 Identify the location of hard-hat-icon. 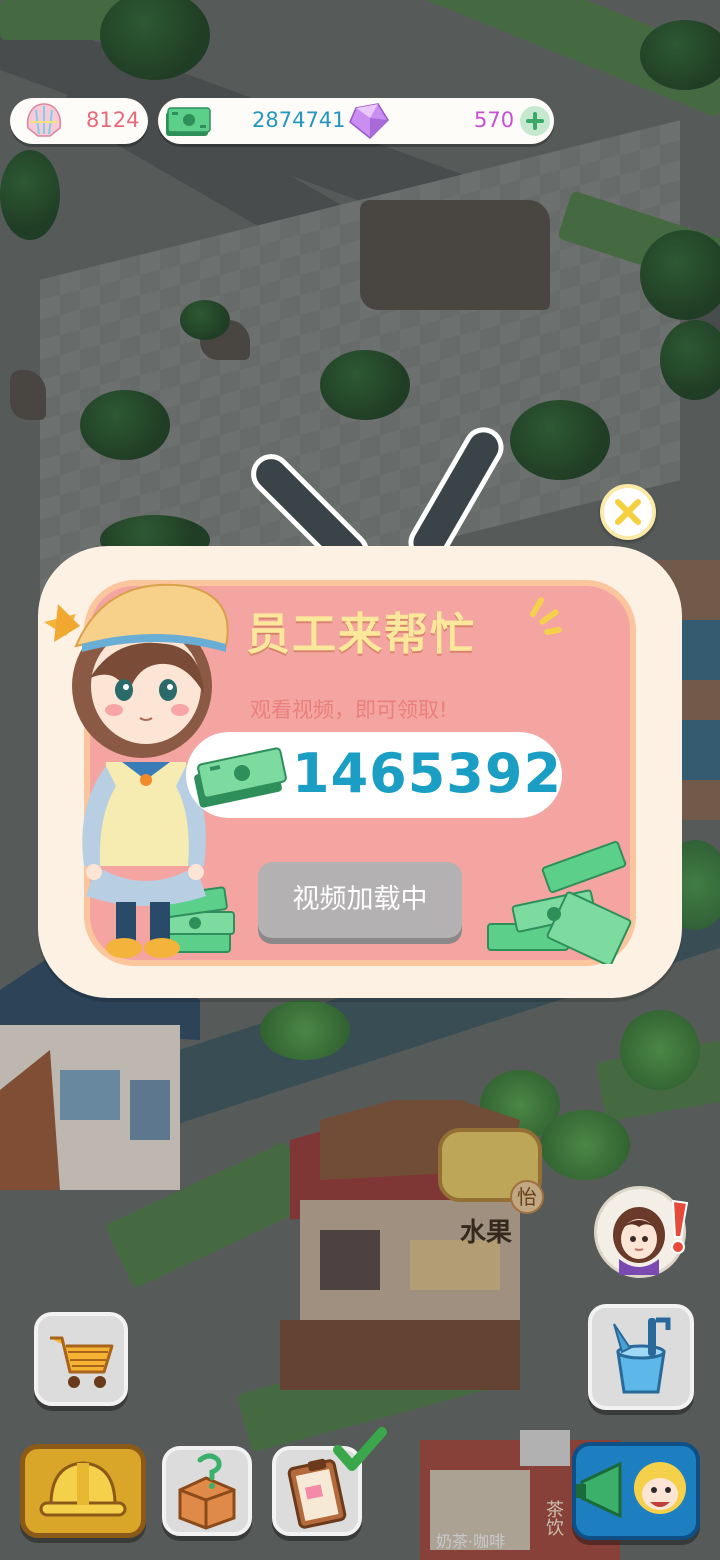
(83, 1489).